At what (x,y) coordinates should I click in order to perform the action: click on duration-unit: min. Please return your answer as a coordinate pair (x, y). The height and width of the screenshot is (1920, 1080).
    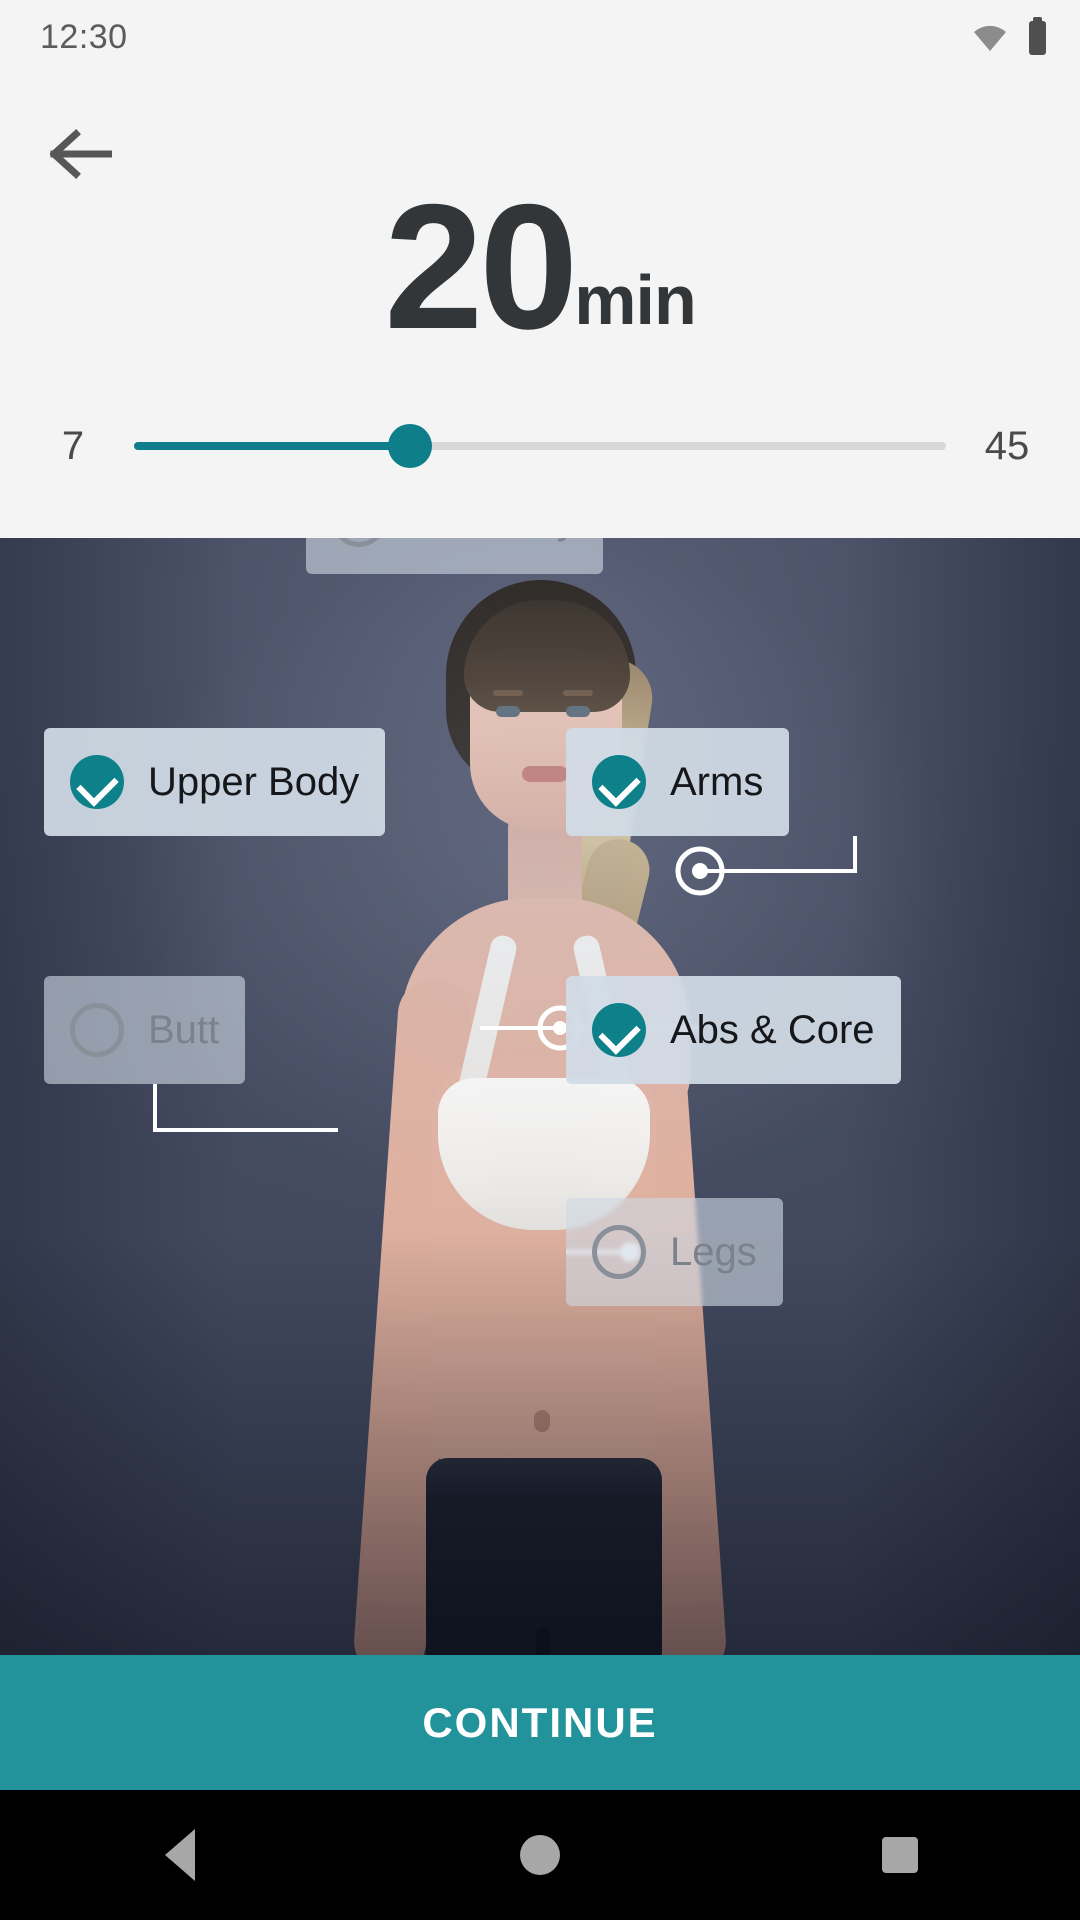
    Looking at the image, I should click on (635, 299).